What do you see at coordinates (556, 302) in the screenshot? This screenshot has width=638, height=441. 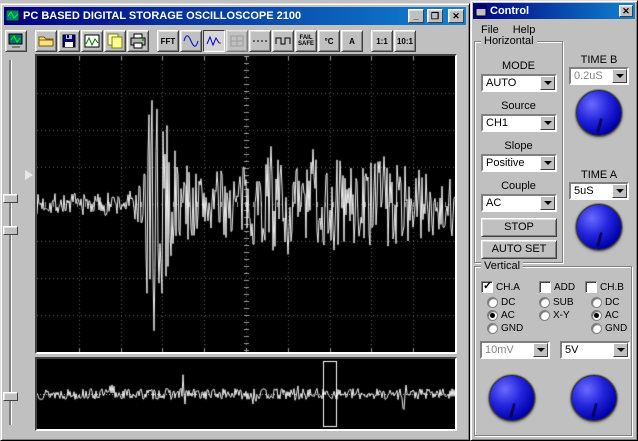 I see `sub-radio: SUB` at bounding box center [556, 302].